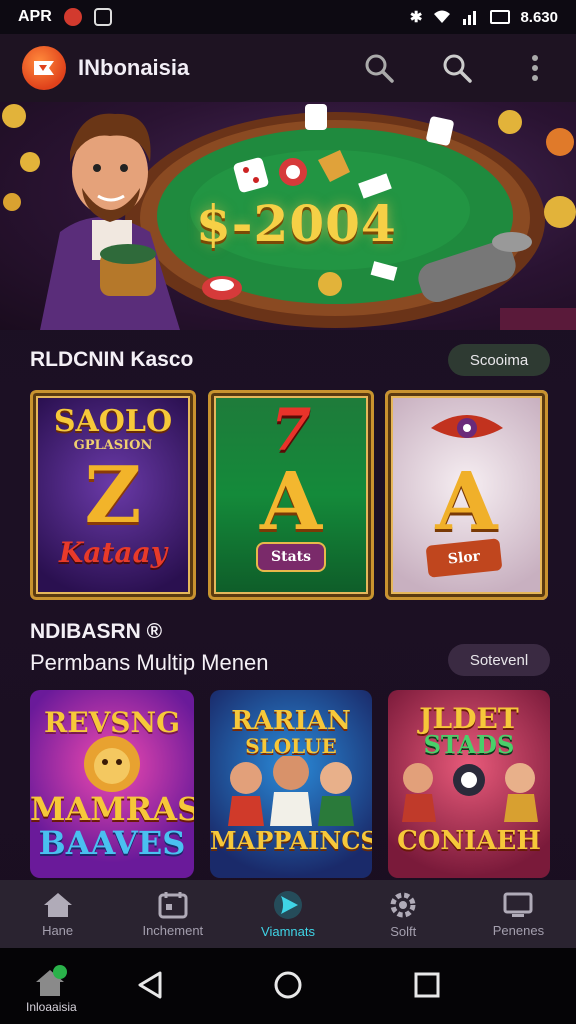  I want to click on nav-label-home: Hane, so click(58, 930).